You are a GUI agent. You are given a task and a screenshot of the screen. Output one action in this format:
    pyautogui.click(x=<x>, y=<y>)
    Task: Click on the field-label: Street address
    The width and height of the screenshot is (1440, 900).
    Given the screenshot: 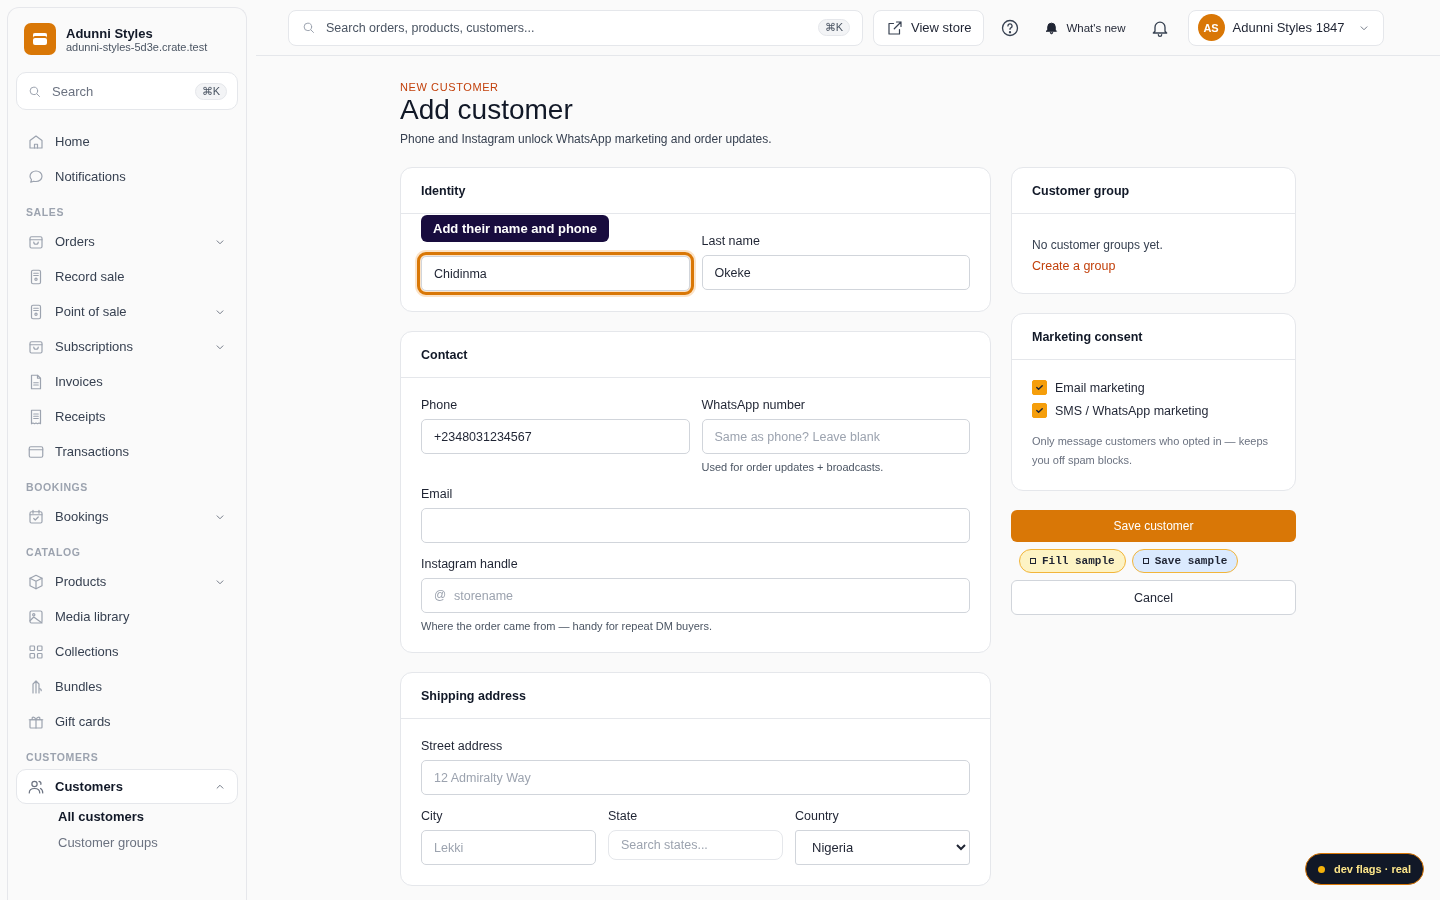 What is the action you would take?
    pyautogui.click(x=462, y=746)
    